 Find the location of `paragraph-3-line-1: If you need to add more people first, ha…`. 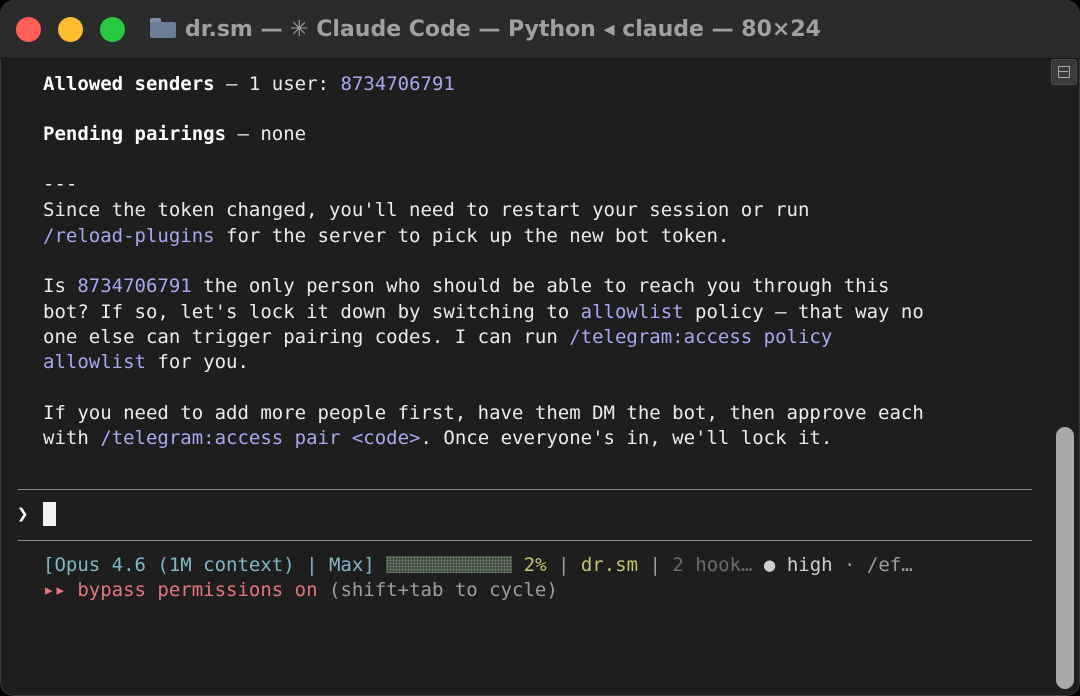

paragraph-3-line-1: If you need to add more people first, ha… is located at coordinates (483, 413).